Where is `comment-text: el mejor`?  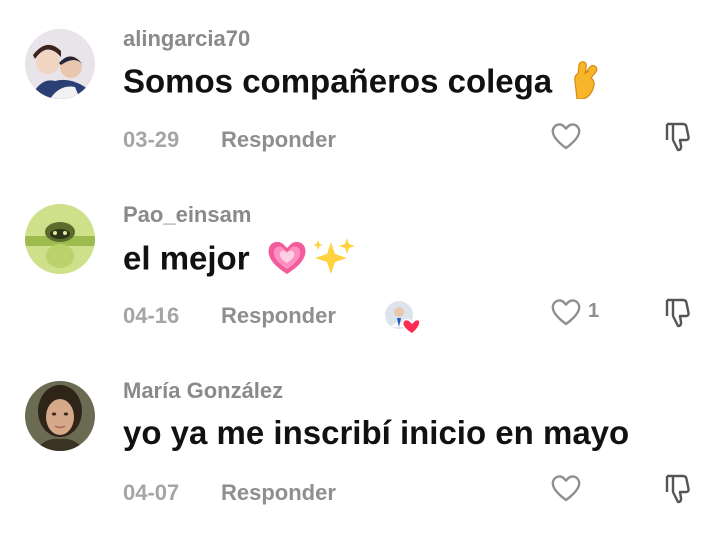
comment-text: el mejor is located at coordinates (239, 261).